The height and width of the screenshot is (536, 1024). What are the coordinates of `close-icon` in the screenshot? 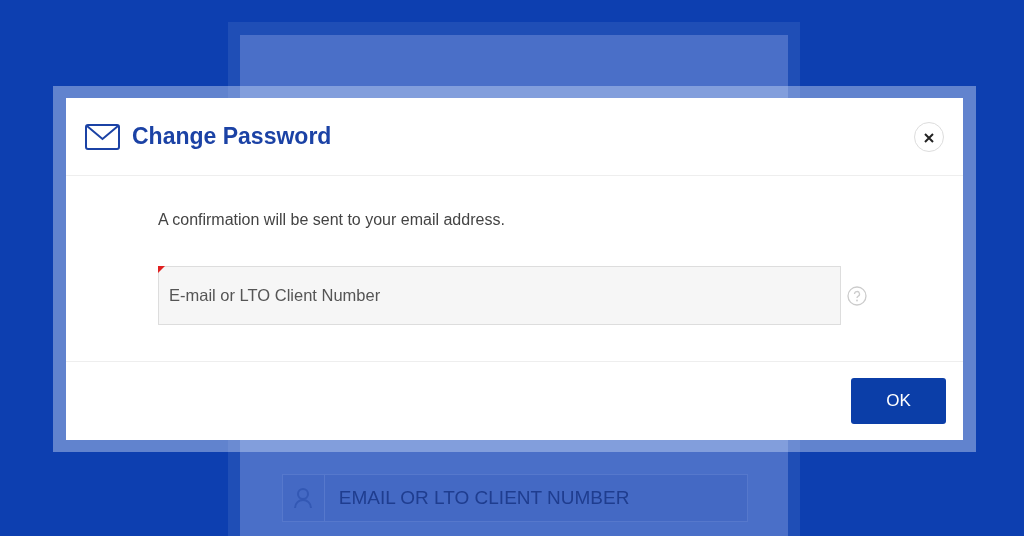 It's located at (929, 137).